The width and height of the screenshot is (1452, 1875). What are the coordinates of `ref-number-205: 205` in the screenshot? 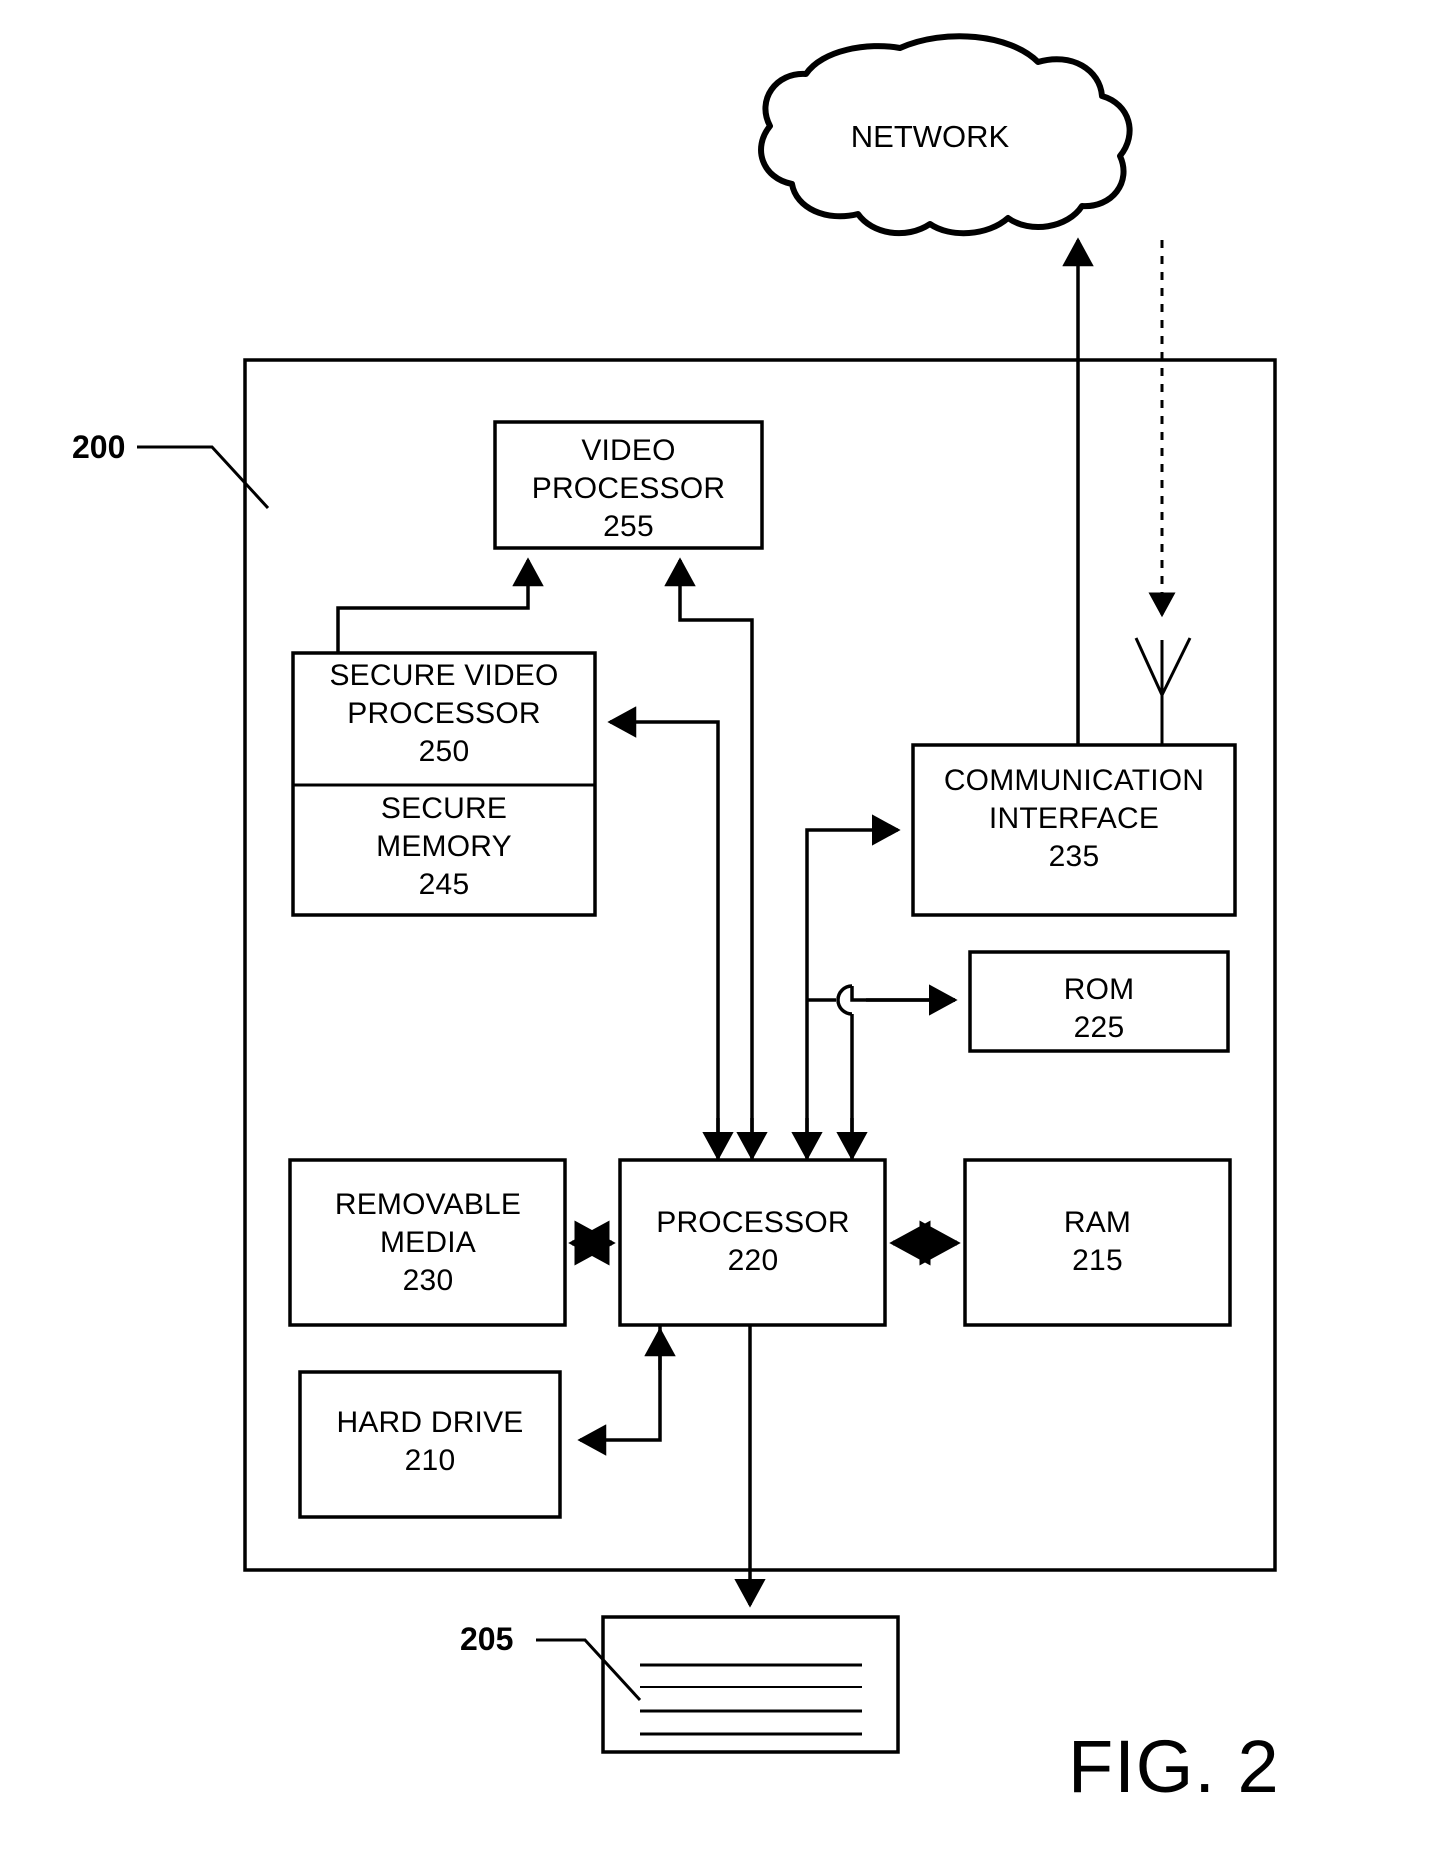 It's located at (487, 1639).